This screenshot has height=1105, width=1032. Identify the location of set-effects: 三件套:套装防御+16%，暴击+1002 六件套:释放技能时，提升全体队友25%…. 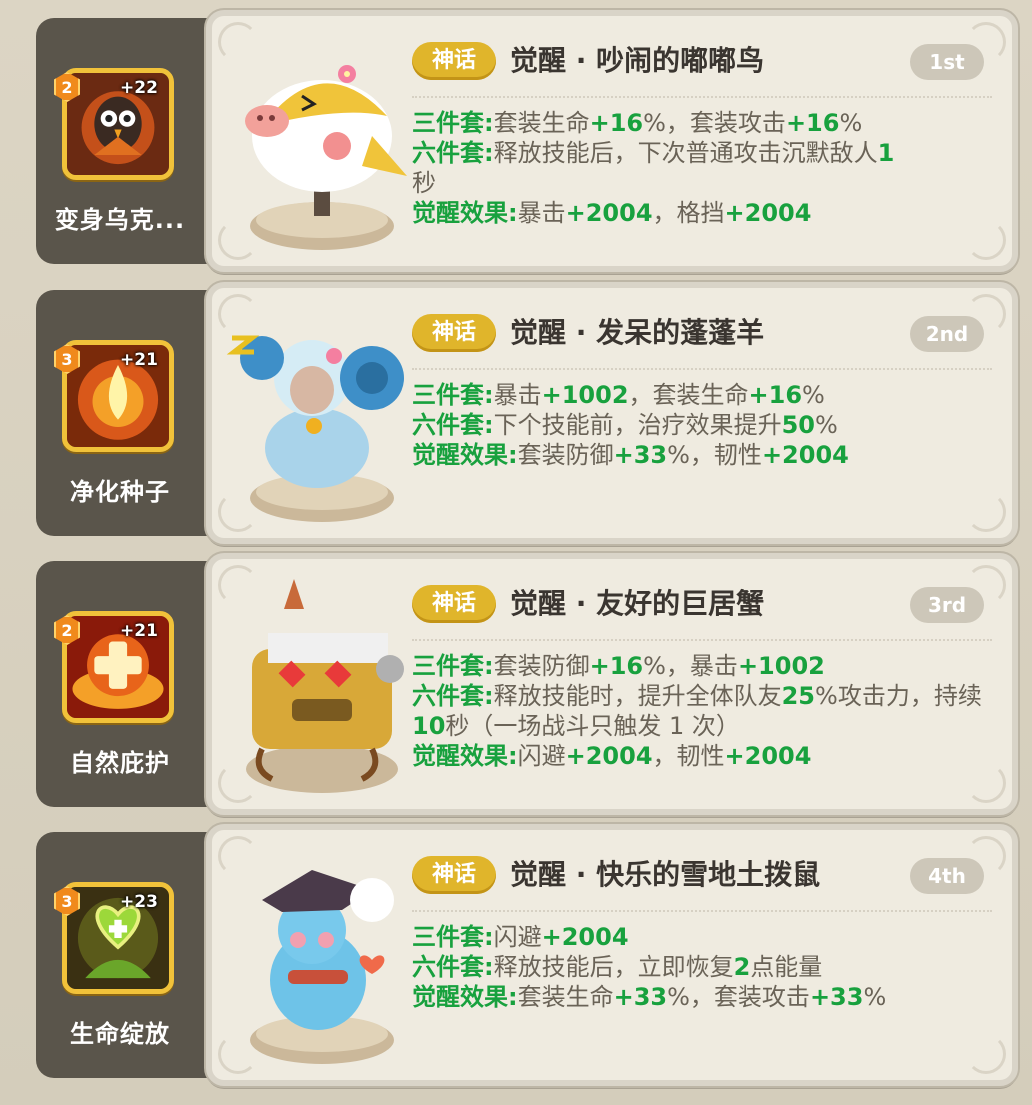
(702, 711).